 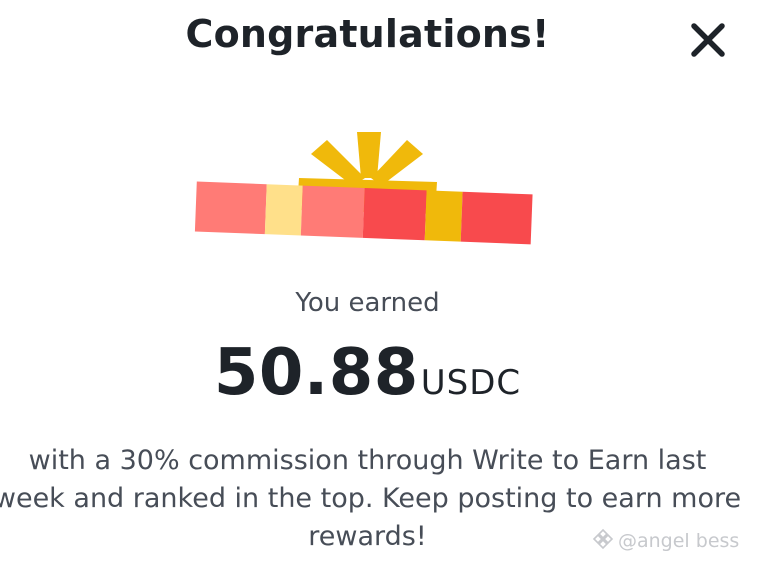 What do you see at coordinates (367, 303) in the screenshot?
I see `earned-label: You earned` at bounding box center [367, 303].